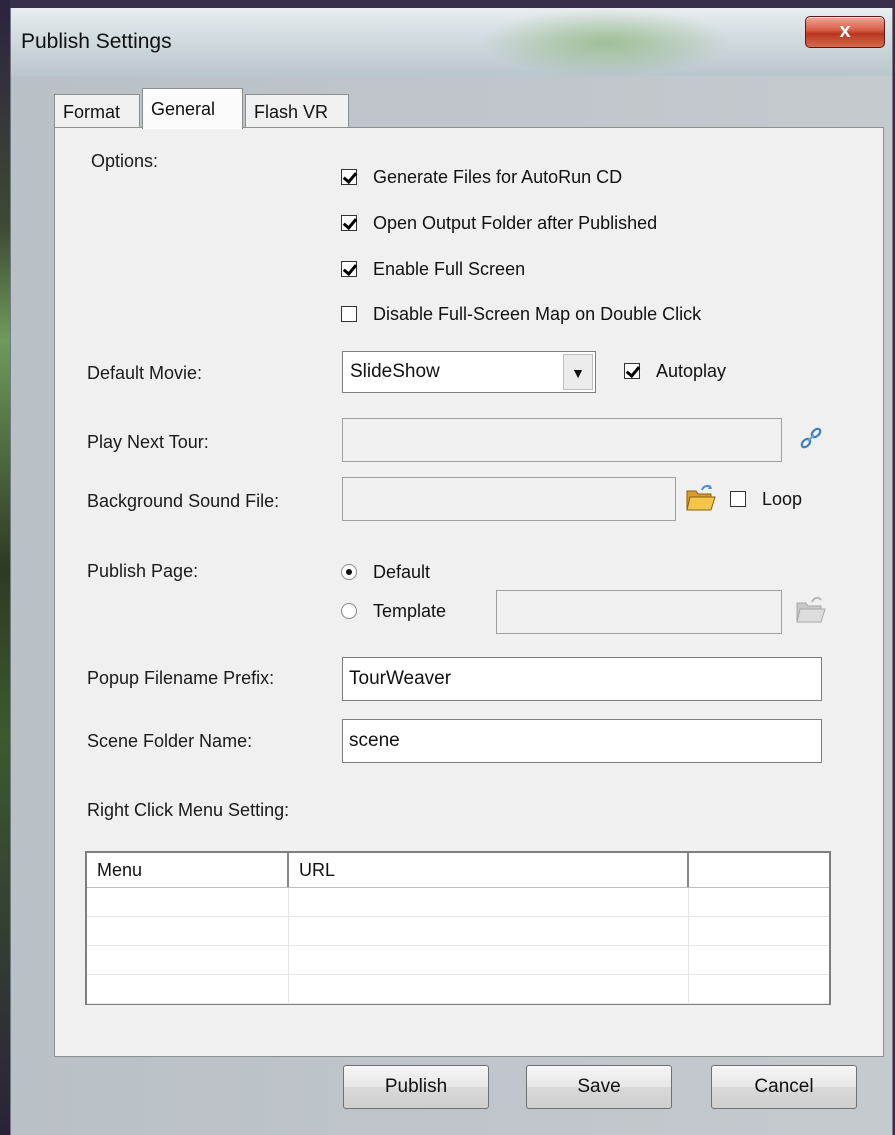  Describe the element at coordinates (578, 372) in the screenshot. I see `dropdown-arrow-icon: ▼` at that location.